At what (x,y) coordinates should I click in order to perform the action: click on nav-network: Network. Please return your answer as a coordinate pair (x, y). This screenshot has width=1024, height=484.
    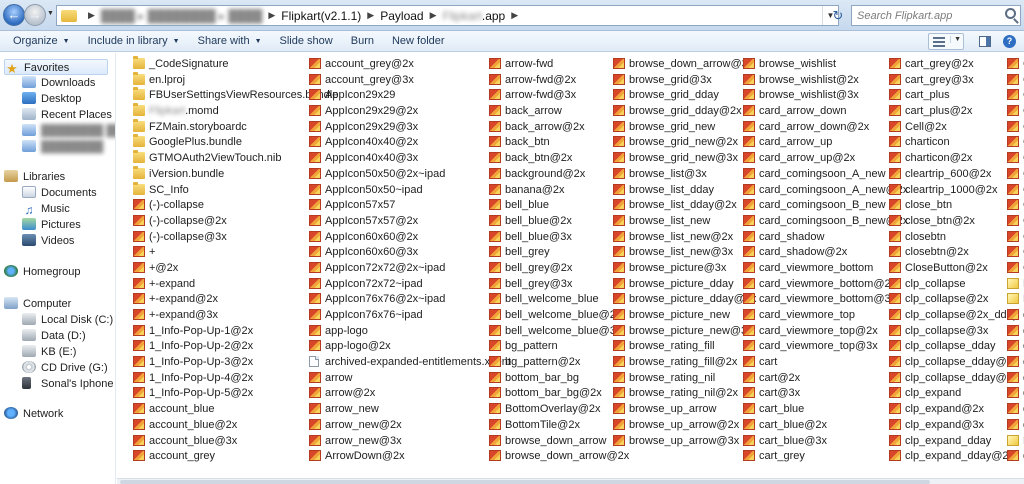
    Looking at the image, I should click on (33, 414).